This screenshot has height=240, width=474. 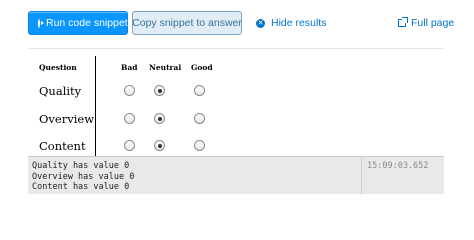 I want to click on radio-overview-bad, so click(x=129, y=118).